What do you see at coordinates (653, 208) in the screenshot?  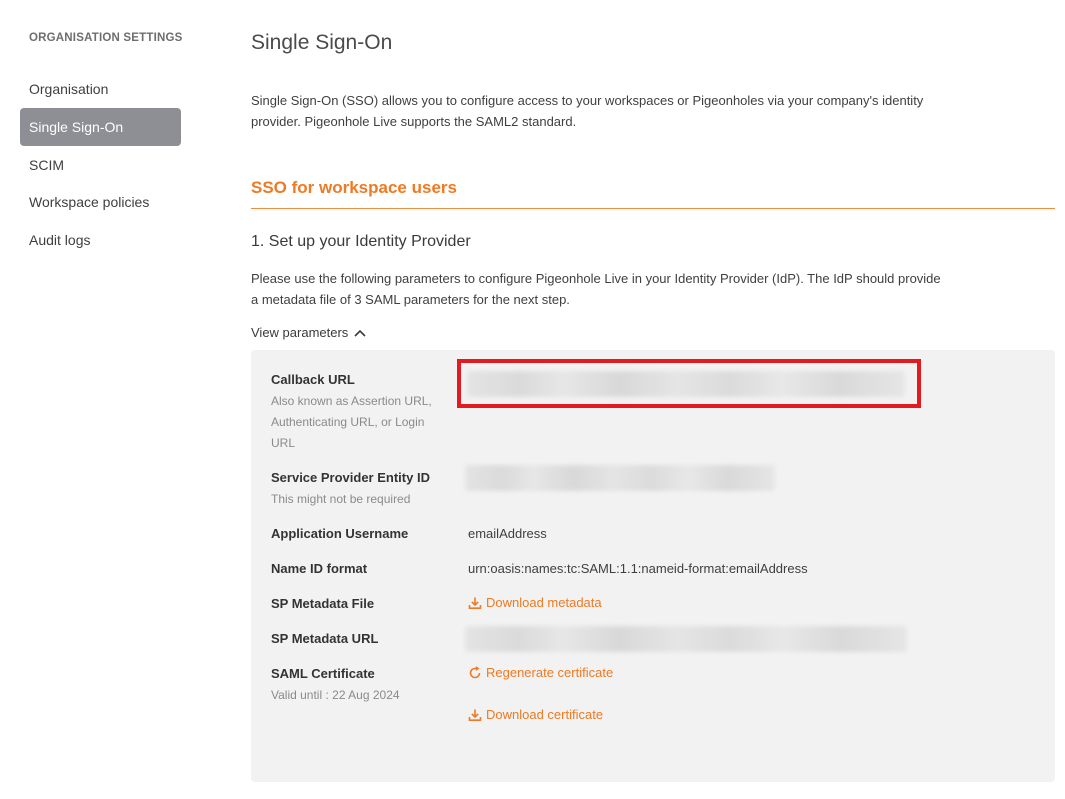 I see `section-divider` at bounding box center [653, 208].